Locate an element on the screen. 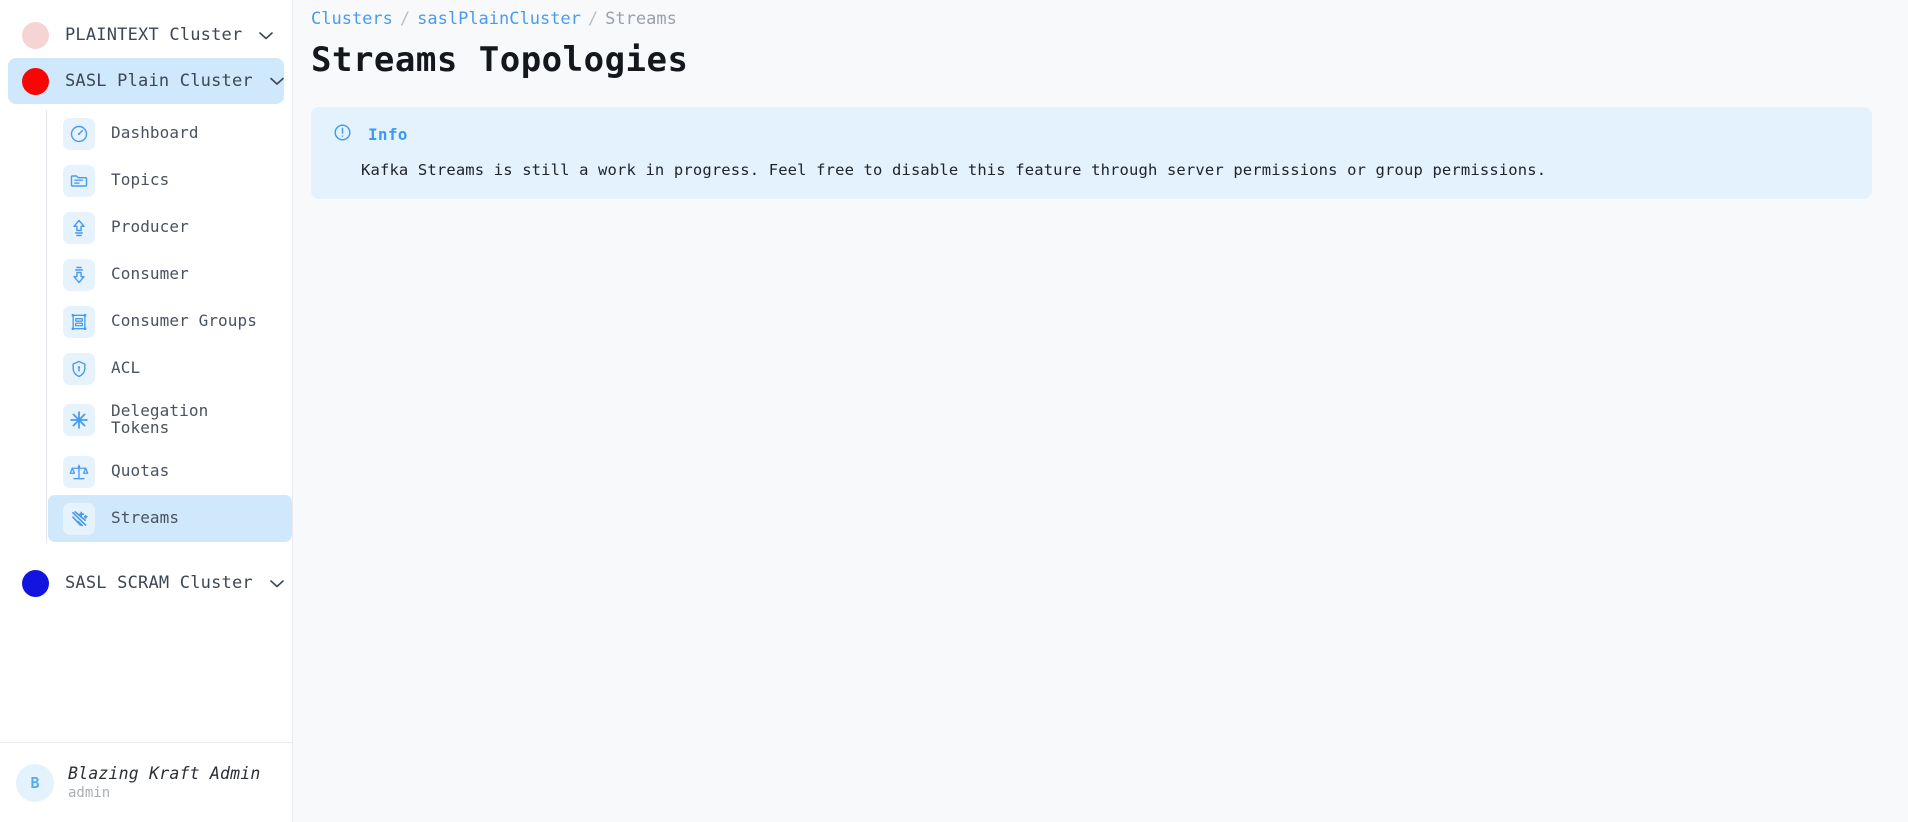 Image resolution: width=1908 pixels, height=822 pixels. asterisk-icon is located at coordinates (79, 420).